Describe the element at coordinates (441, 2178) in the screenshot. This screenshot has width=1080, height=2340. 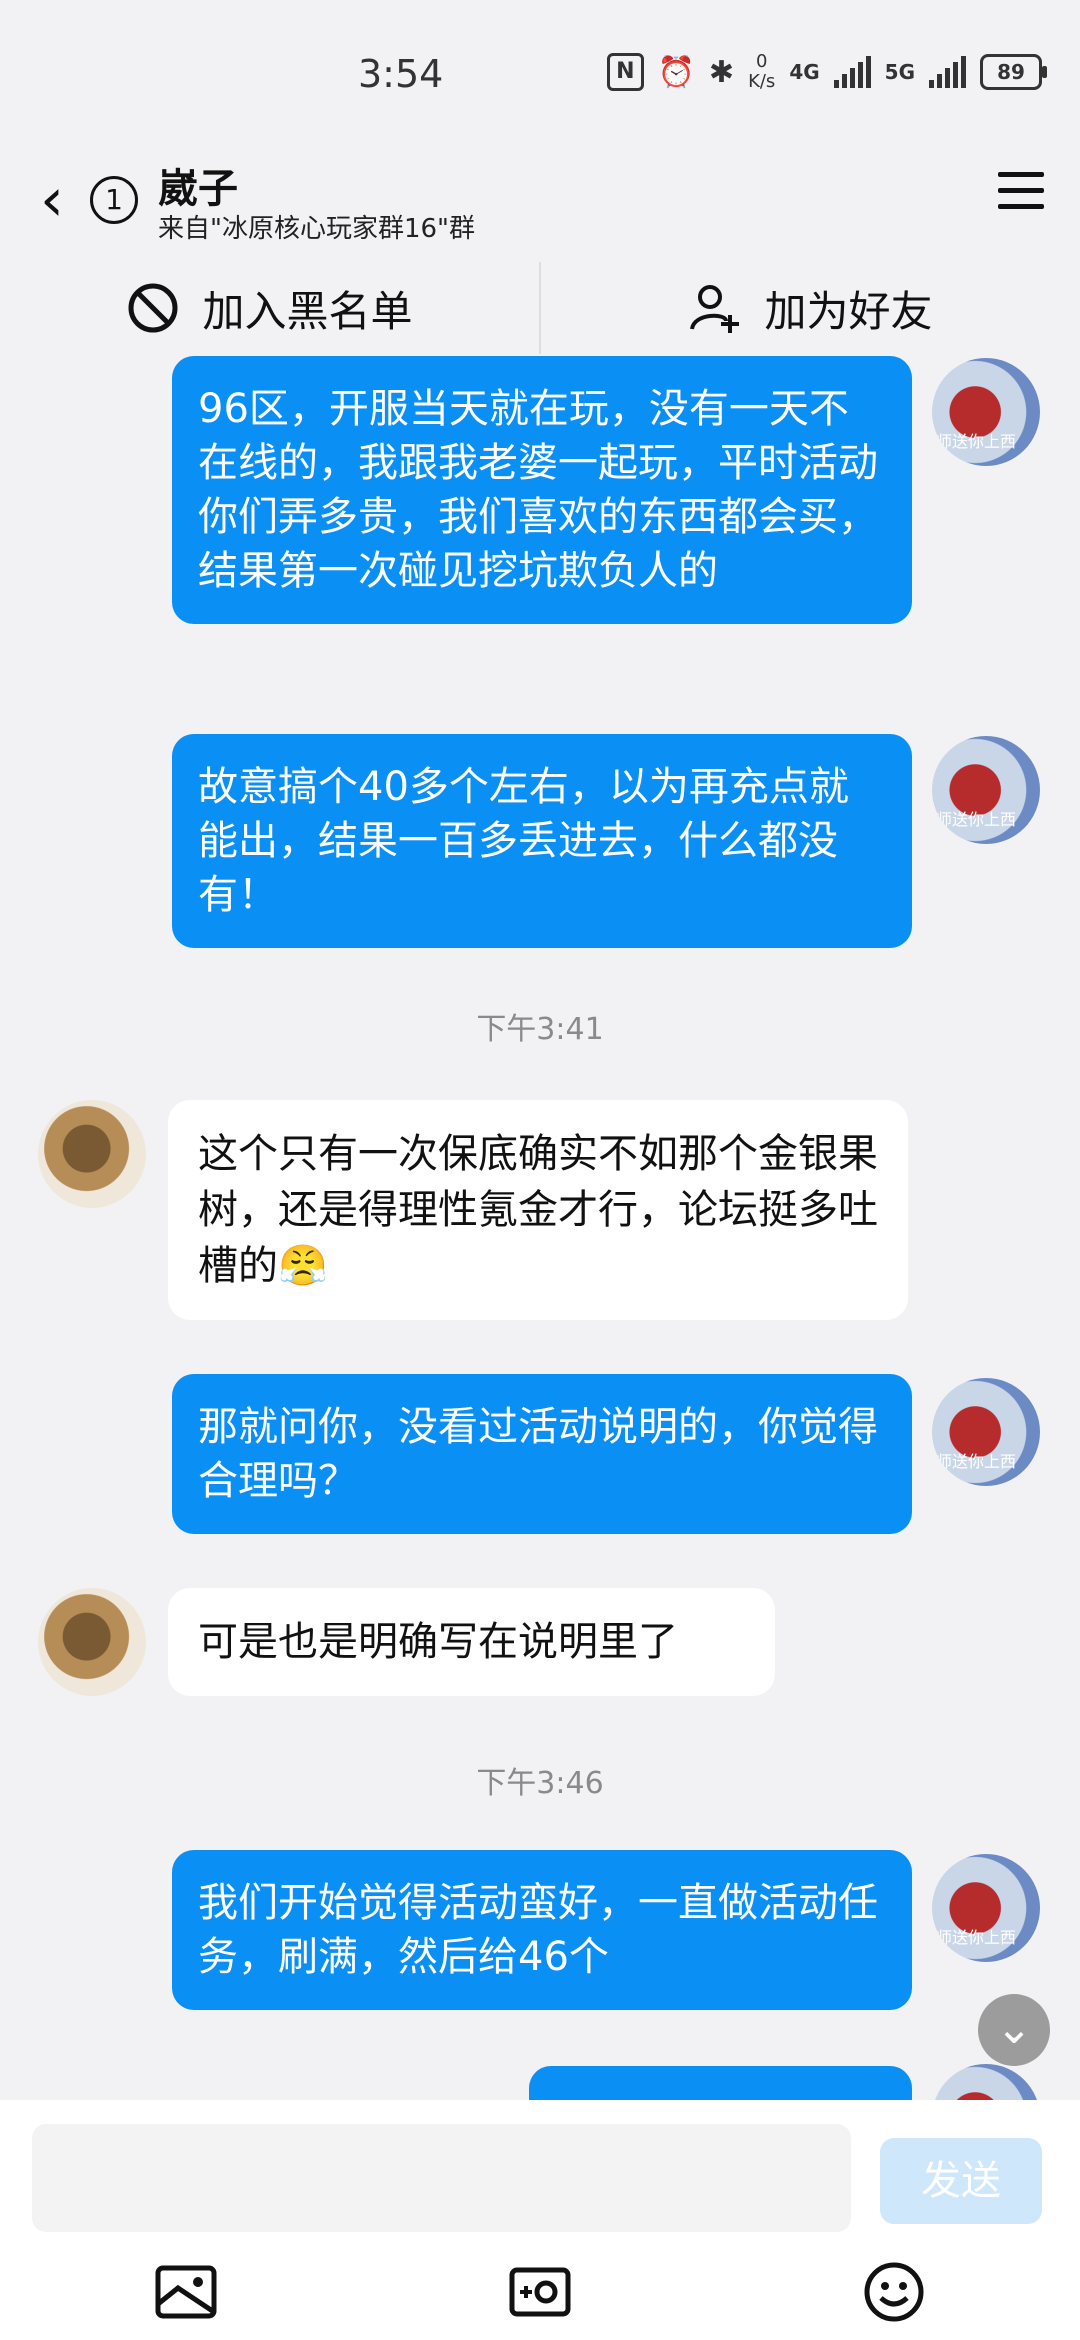
I see `message-input` at that location.